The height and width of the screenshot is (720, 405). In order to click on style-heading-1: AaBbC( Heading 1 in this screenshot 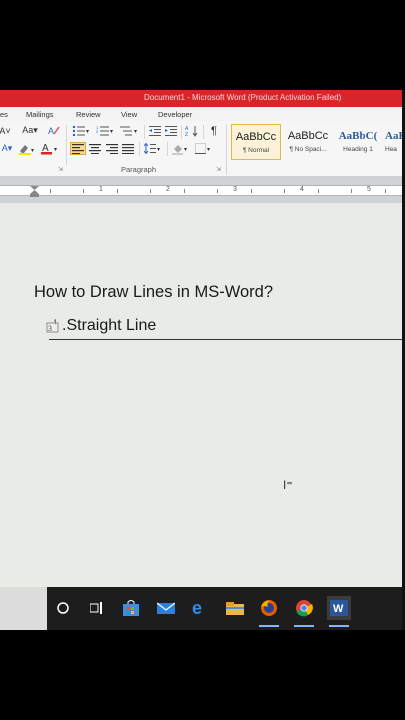, I will do `click(358, 142)`.